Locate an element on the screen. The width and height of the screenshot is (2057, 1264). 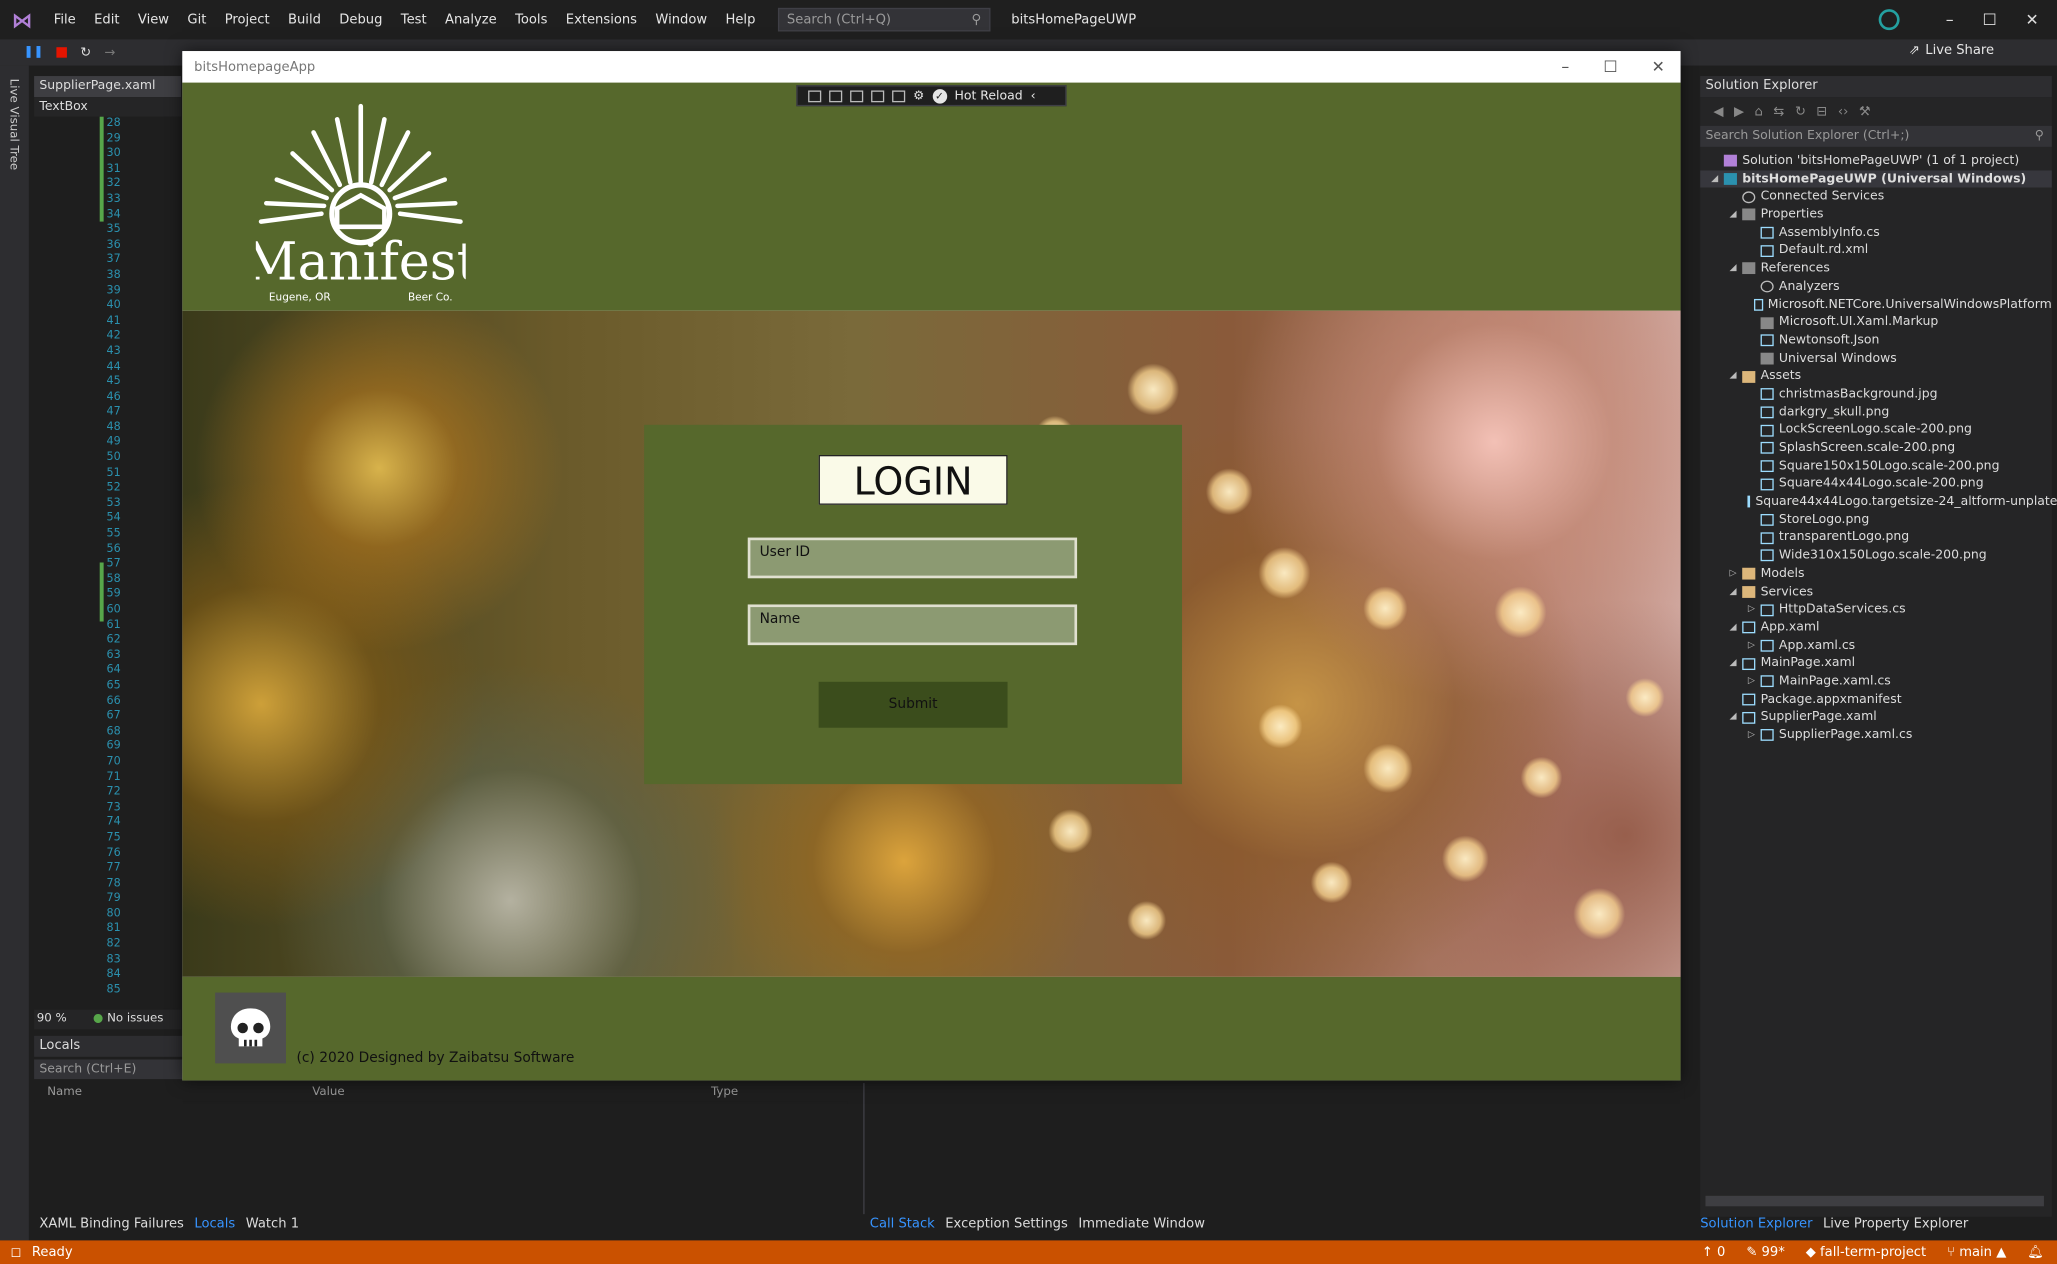
visual-studio-logo-icon: ⋈ is located at coordinates (22, 19).